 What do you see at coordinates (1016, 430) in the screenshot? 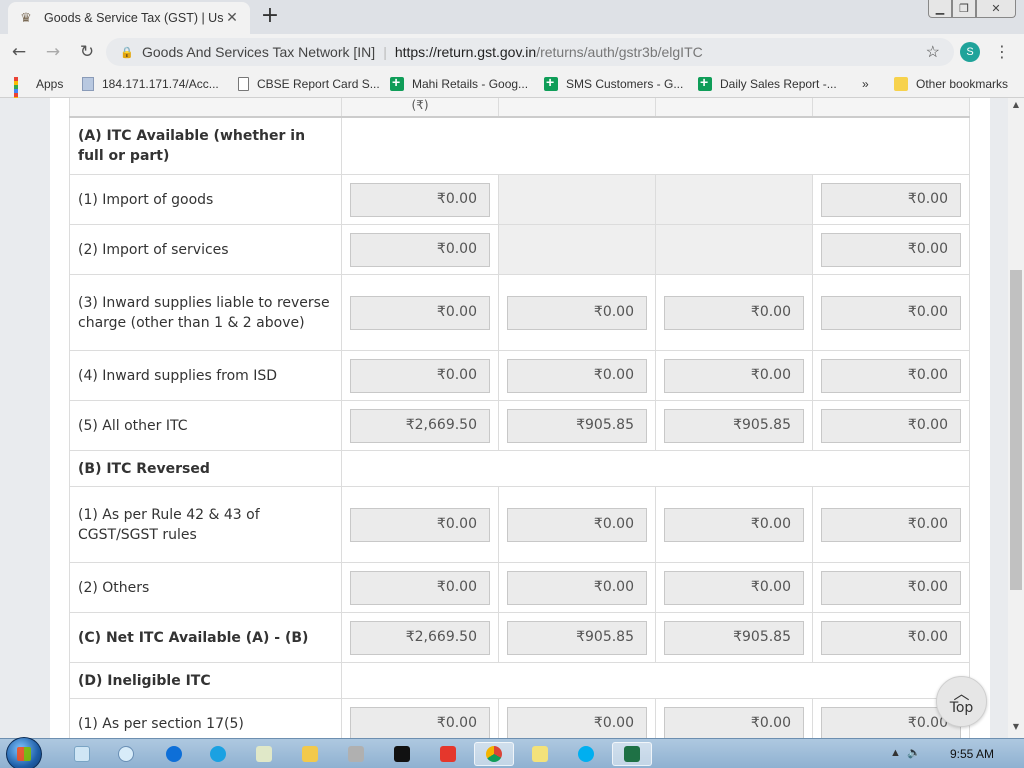
I see `scroll-thumb` at bounding box center [1016, 430].